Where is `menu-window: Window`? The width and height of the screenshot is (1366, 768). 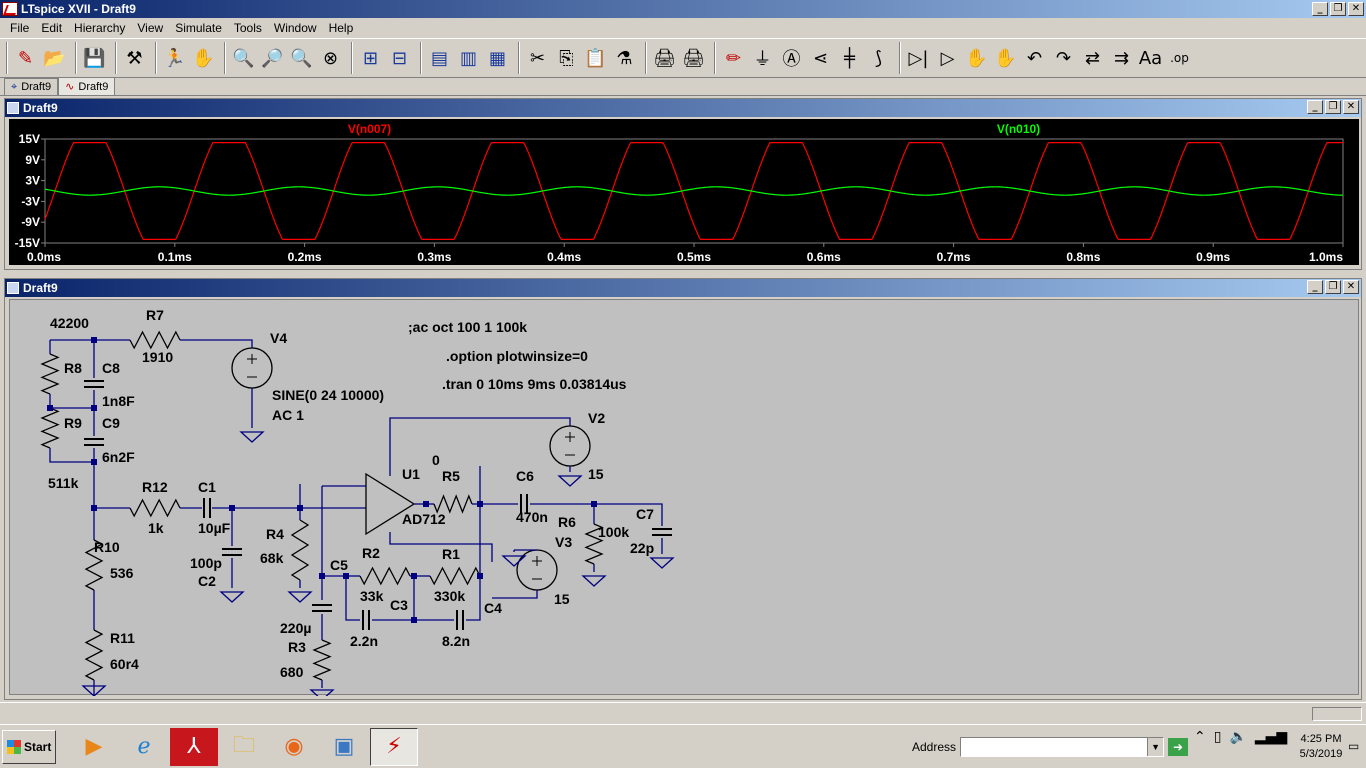
menu-window: Window is located at coordinates (295, 28).